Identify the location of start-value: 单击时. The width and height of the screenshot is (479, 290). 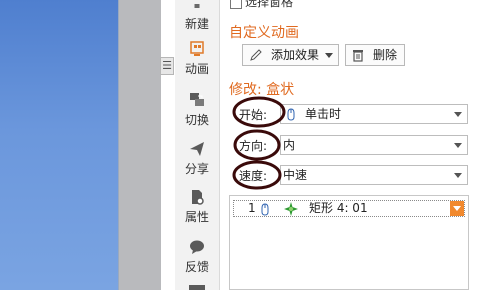
(323, 114).